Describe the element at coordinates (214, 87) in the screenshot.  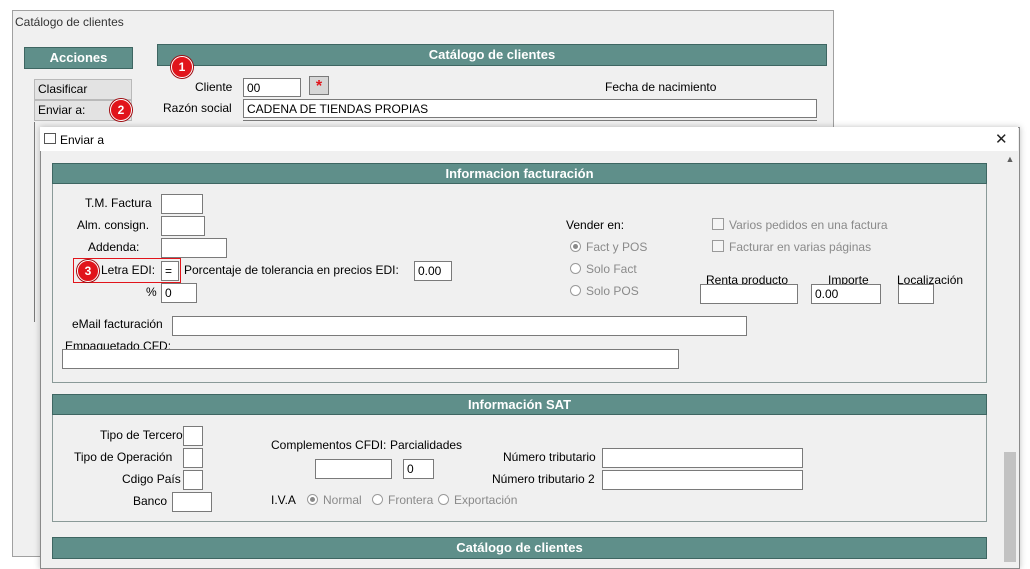
I see `cliente-label: Cliente` at that location.